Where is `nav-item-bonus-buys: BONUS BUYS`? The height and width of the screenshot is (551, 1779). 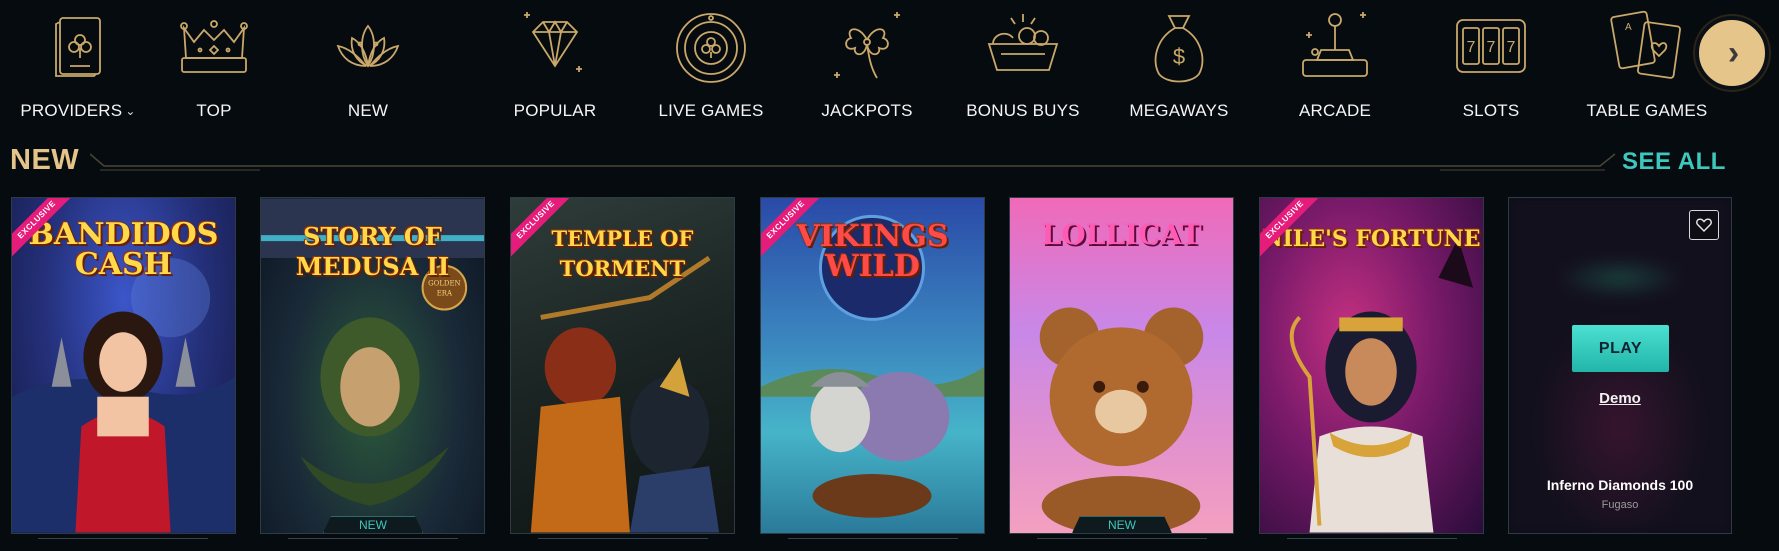 nav-item-bonus-buys: BONUS BUYS is located at coordinates (1023, 65).